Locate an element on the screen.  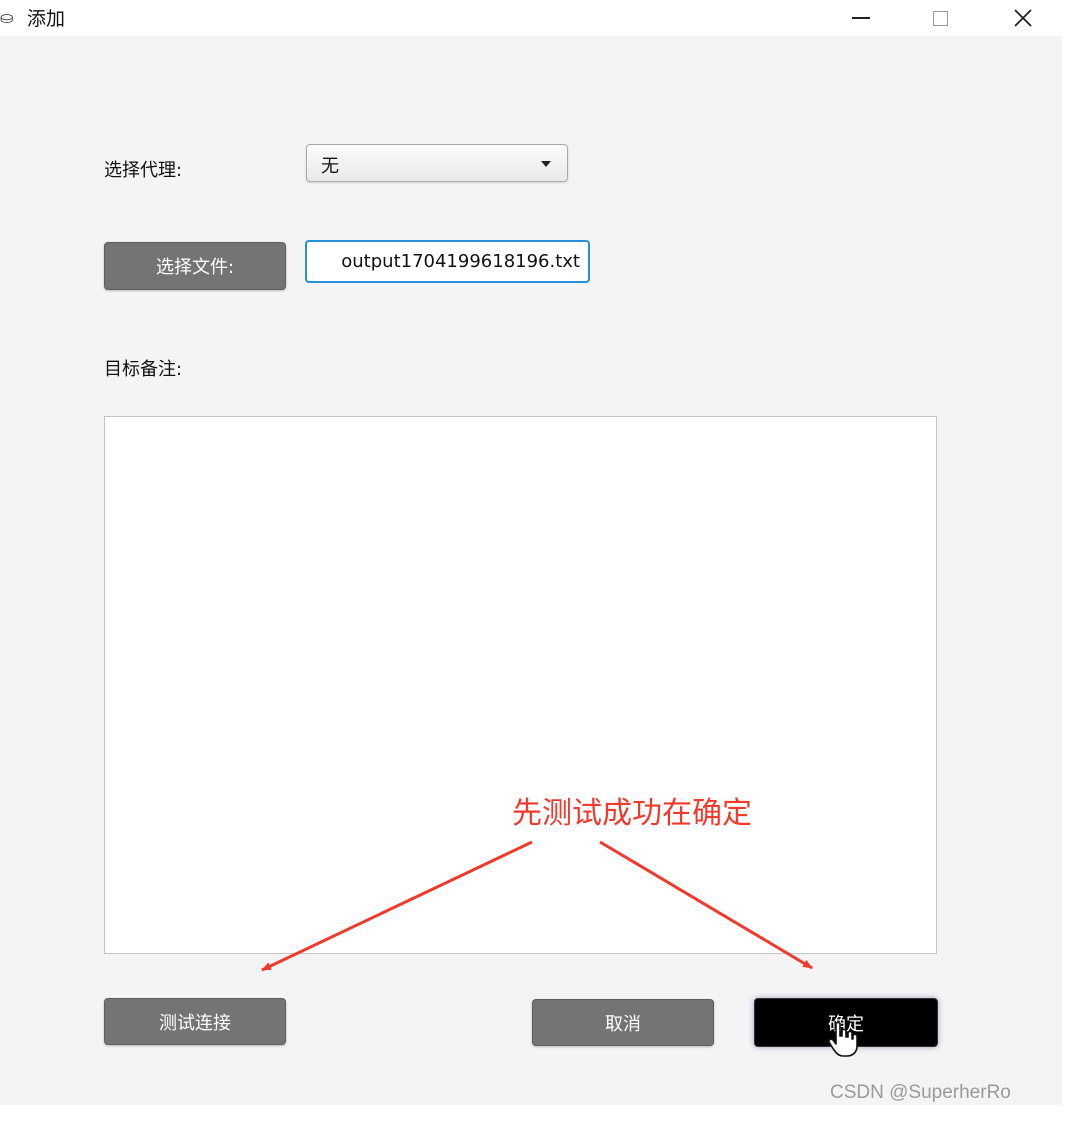
maximize-button is located at coordinates (940, 18).